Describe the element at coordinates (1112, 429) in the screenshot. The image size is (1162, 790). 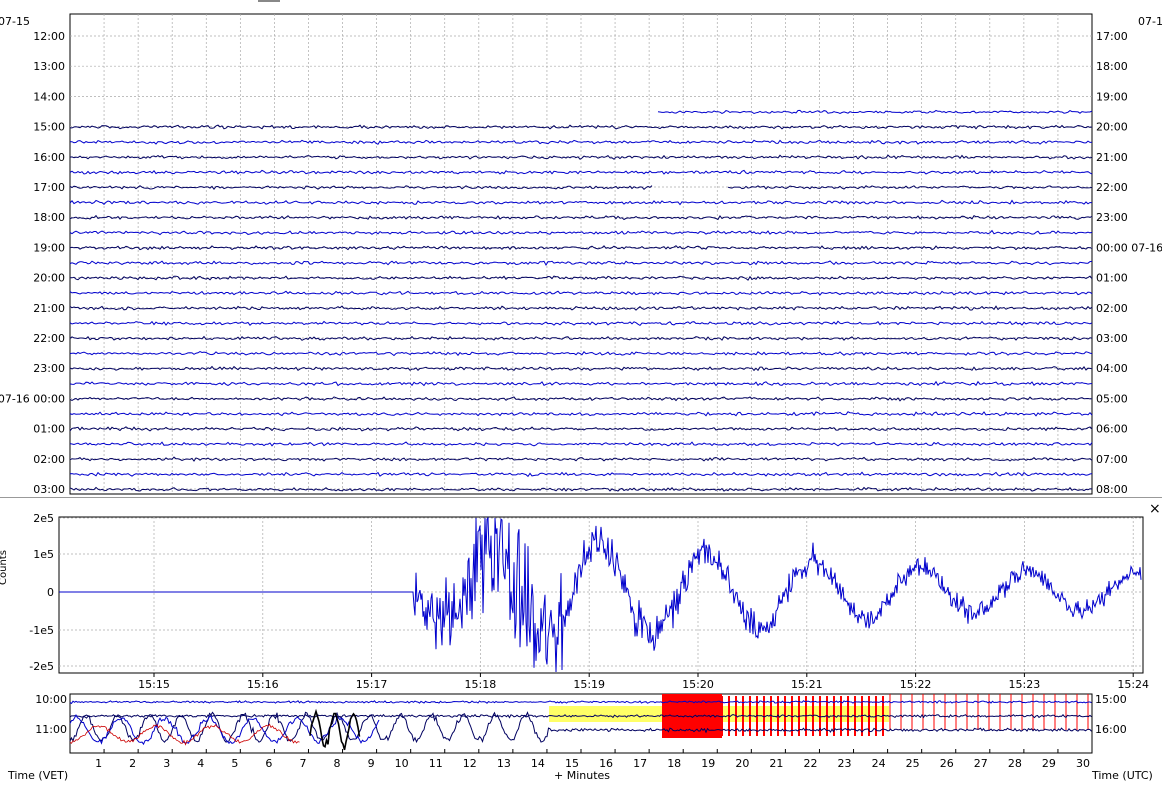
I see `helicorder-right-label: 06:00` at that location.